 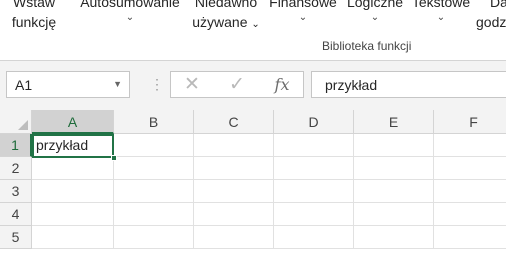 What do you see at coordinates (73, 237) in the screenshot?
I see `cell-a5` at bounding box center [73, 237].